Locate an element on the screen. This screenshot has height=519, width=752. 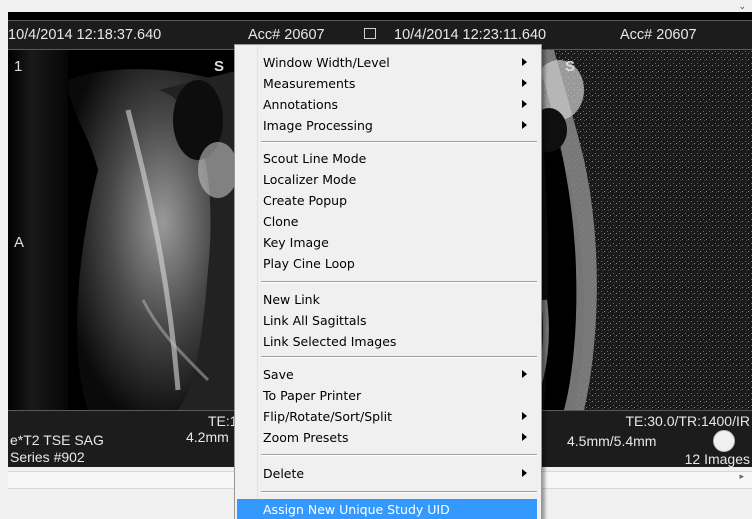
circle-icon is located at coordinates (724, 441).